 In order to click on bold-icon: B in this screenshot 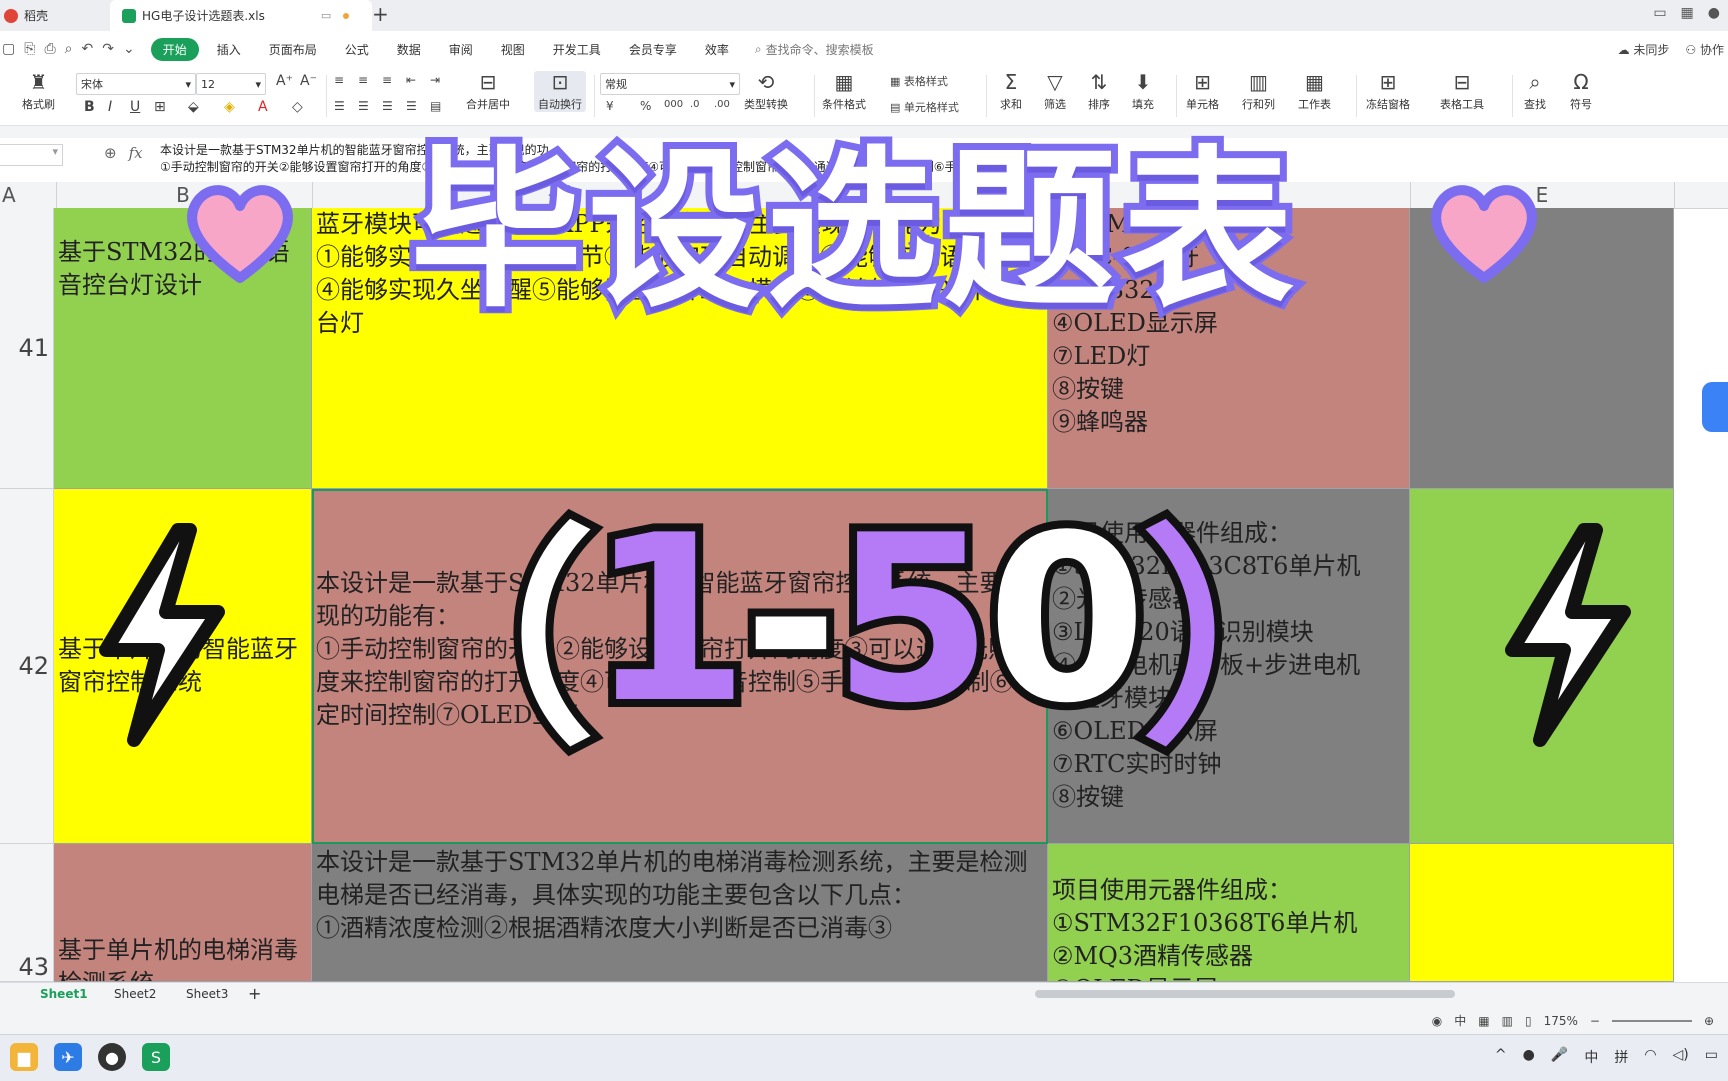, I will do `click(89, 107)`.